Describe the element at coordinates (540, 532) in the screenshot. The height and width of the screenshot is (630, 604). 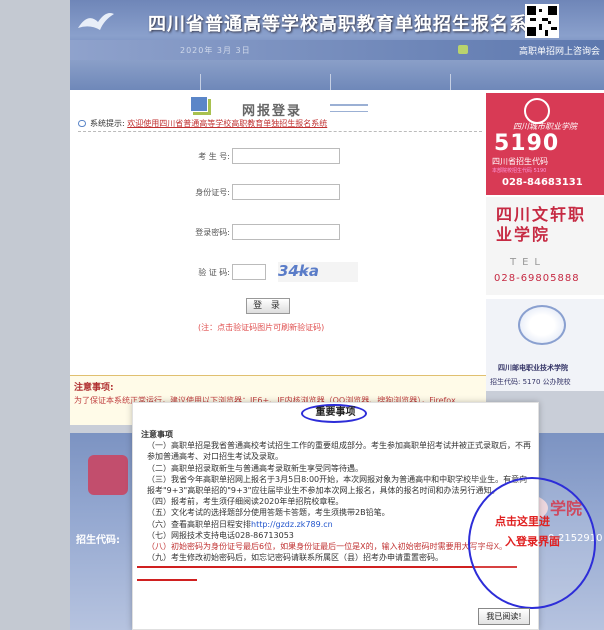
I see `annotation-text: 点击这里进 入登录界面` at that location.